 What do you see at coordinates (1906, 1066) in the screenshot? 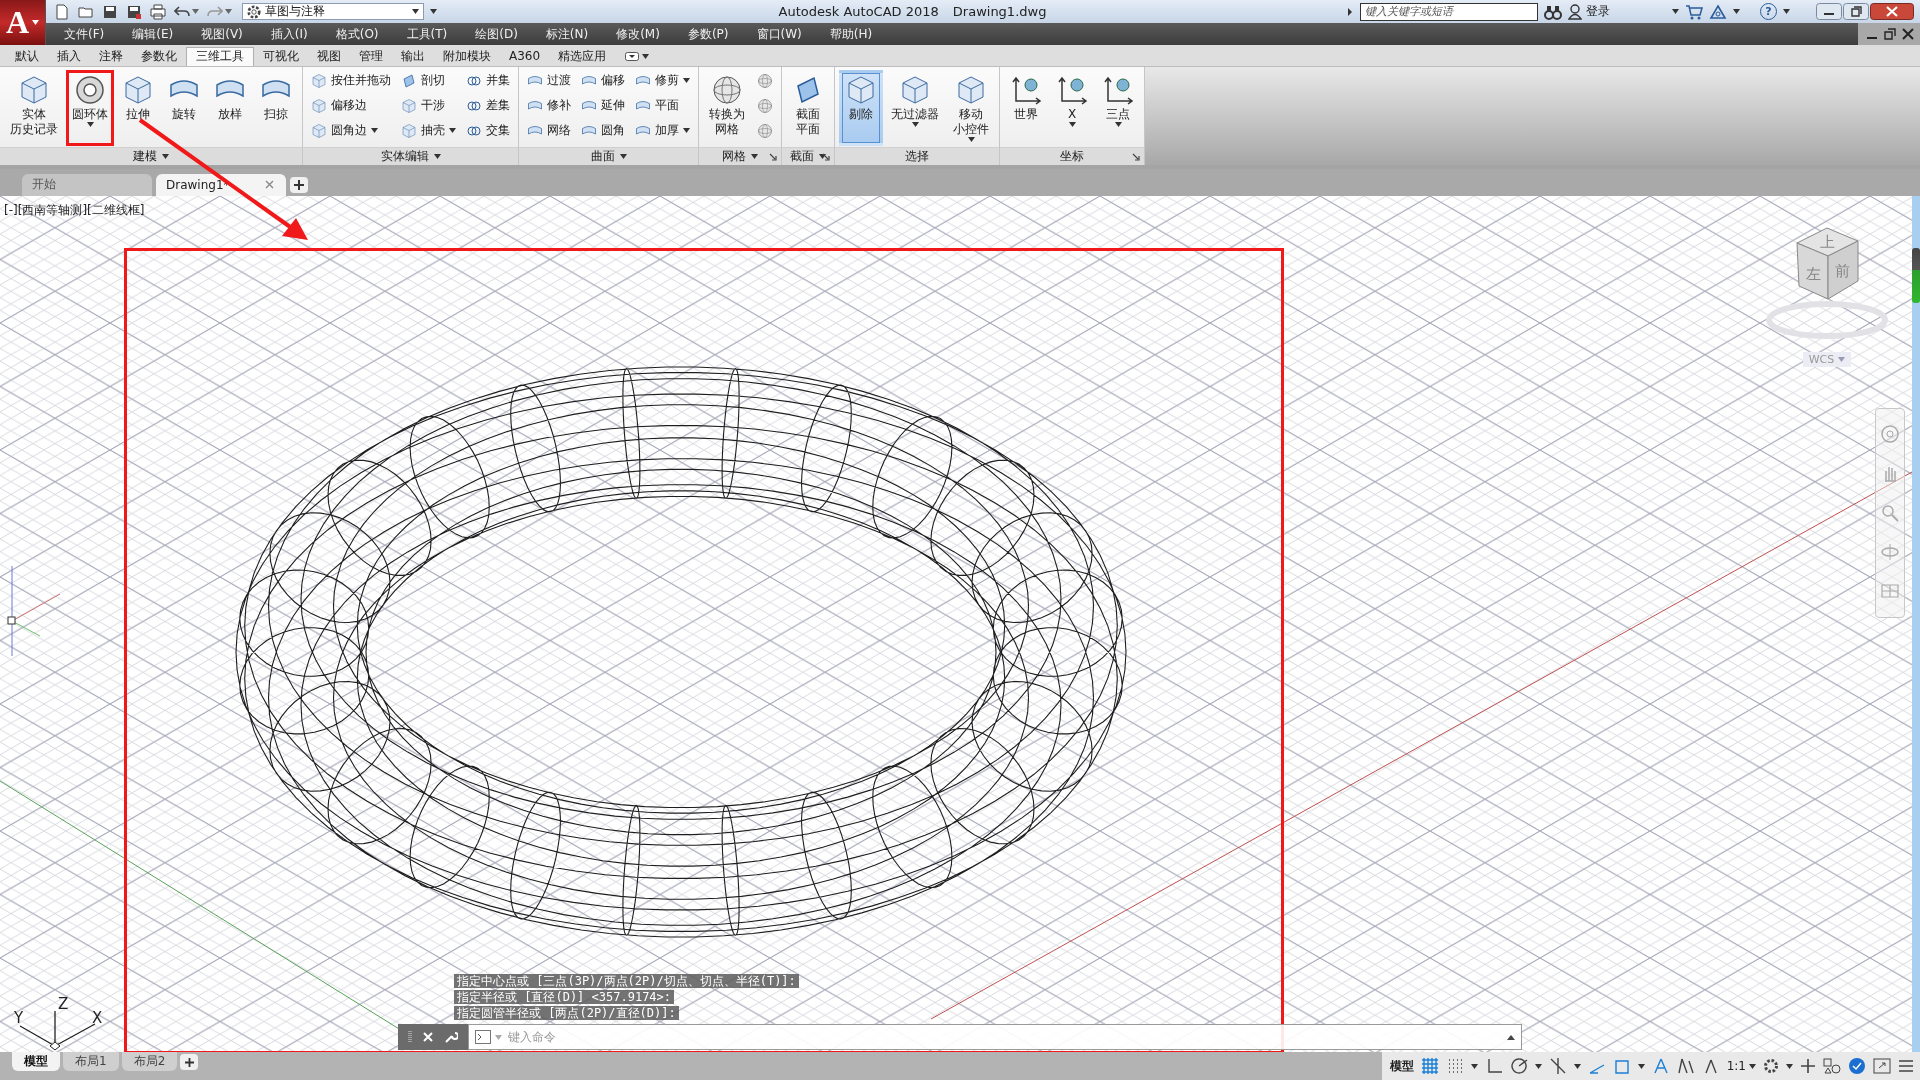
I see `menu-icon` at bounding box center [1906, 1066].